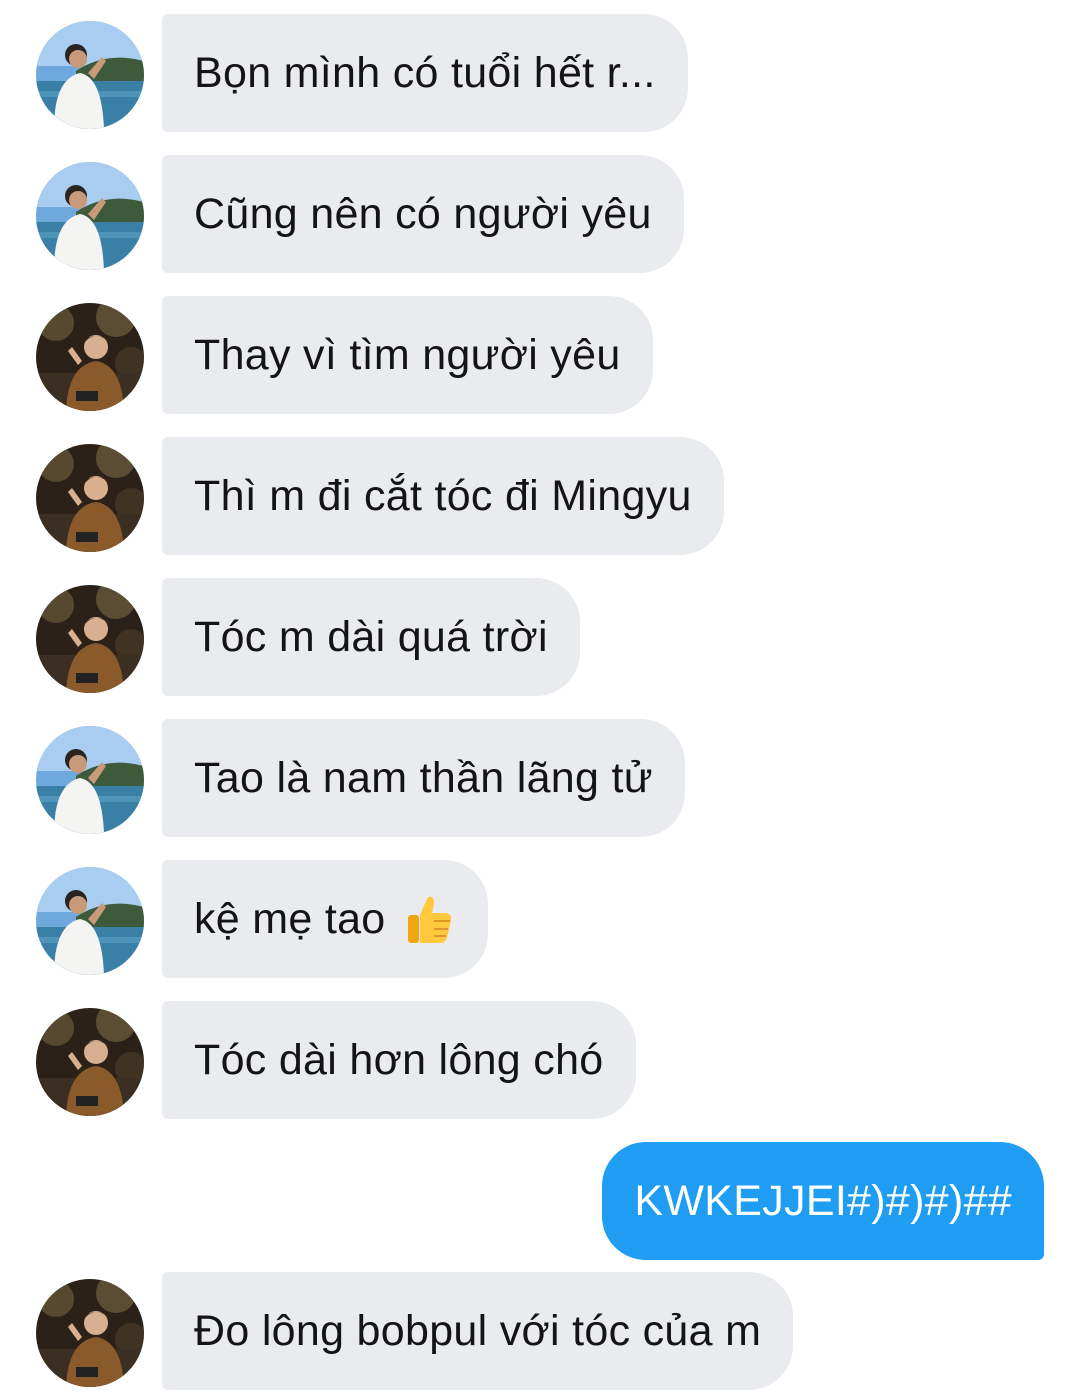 The height and width of the screenshot is (1397, 1080). I want to click on message-text: Tóc m dài quá trời, so click(371, 636).